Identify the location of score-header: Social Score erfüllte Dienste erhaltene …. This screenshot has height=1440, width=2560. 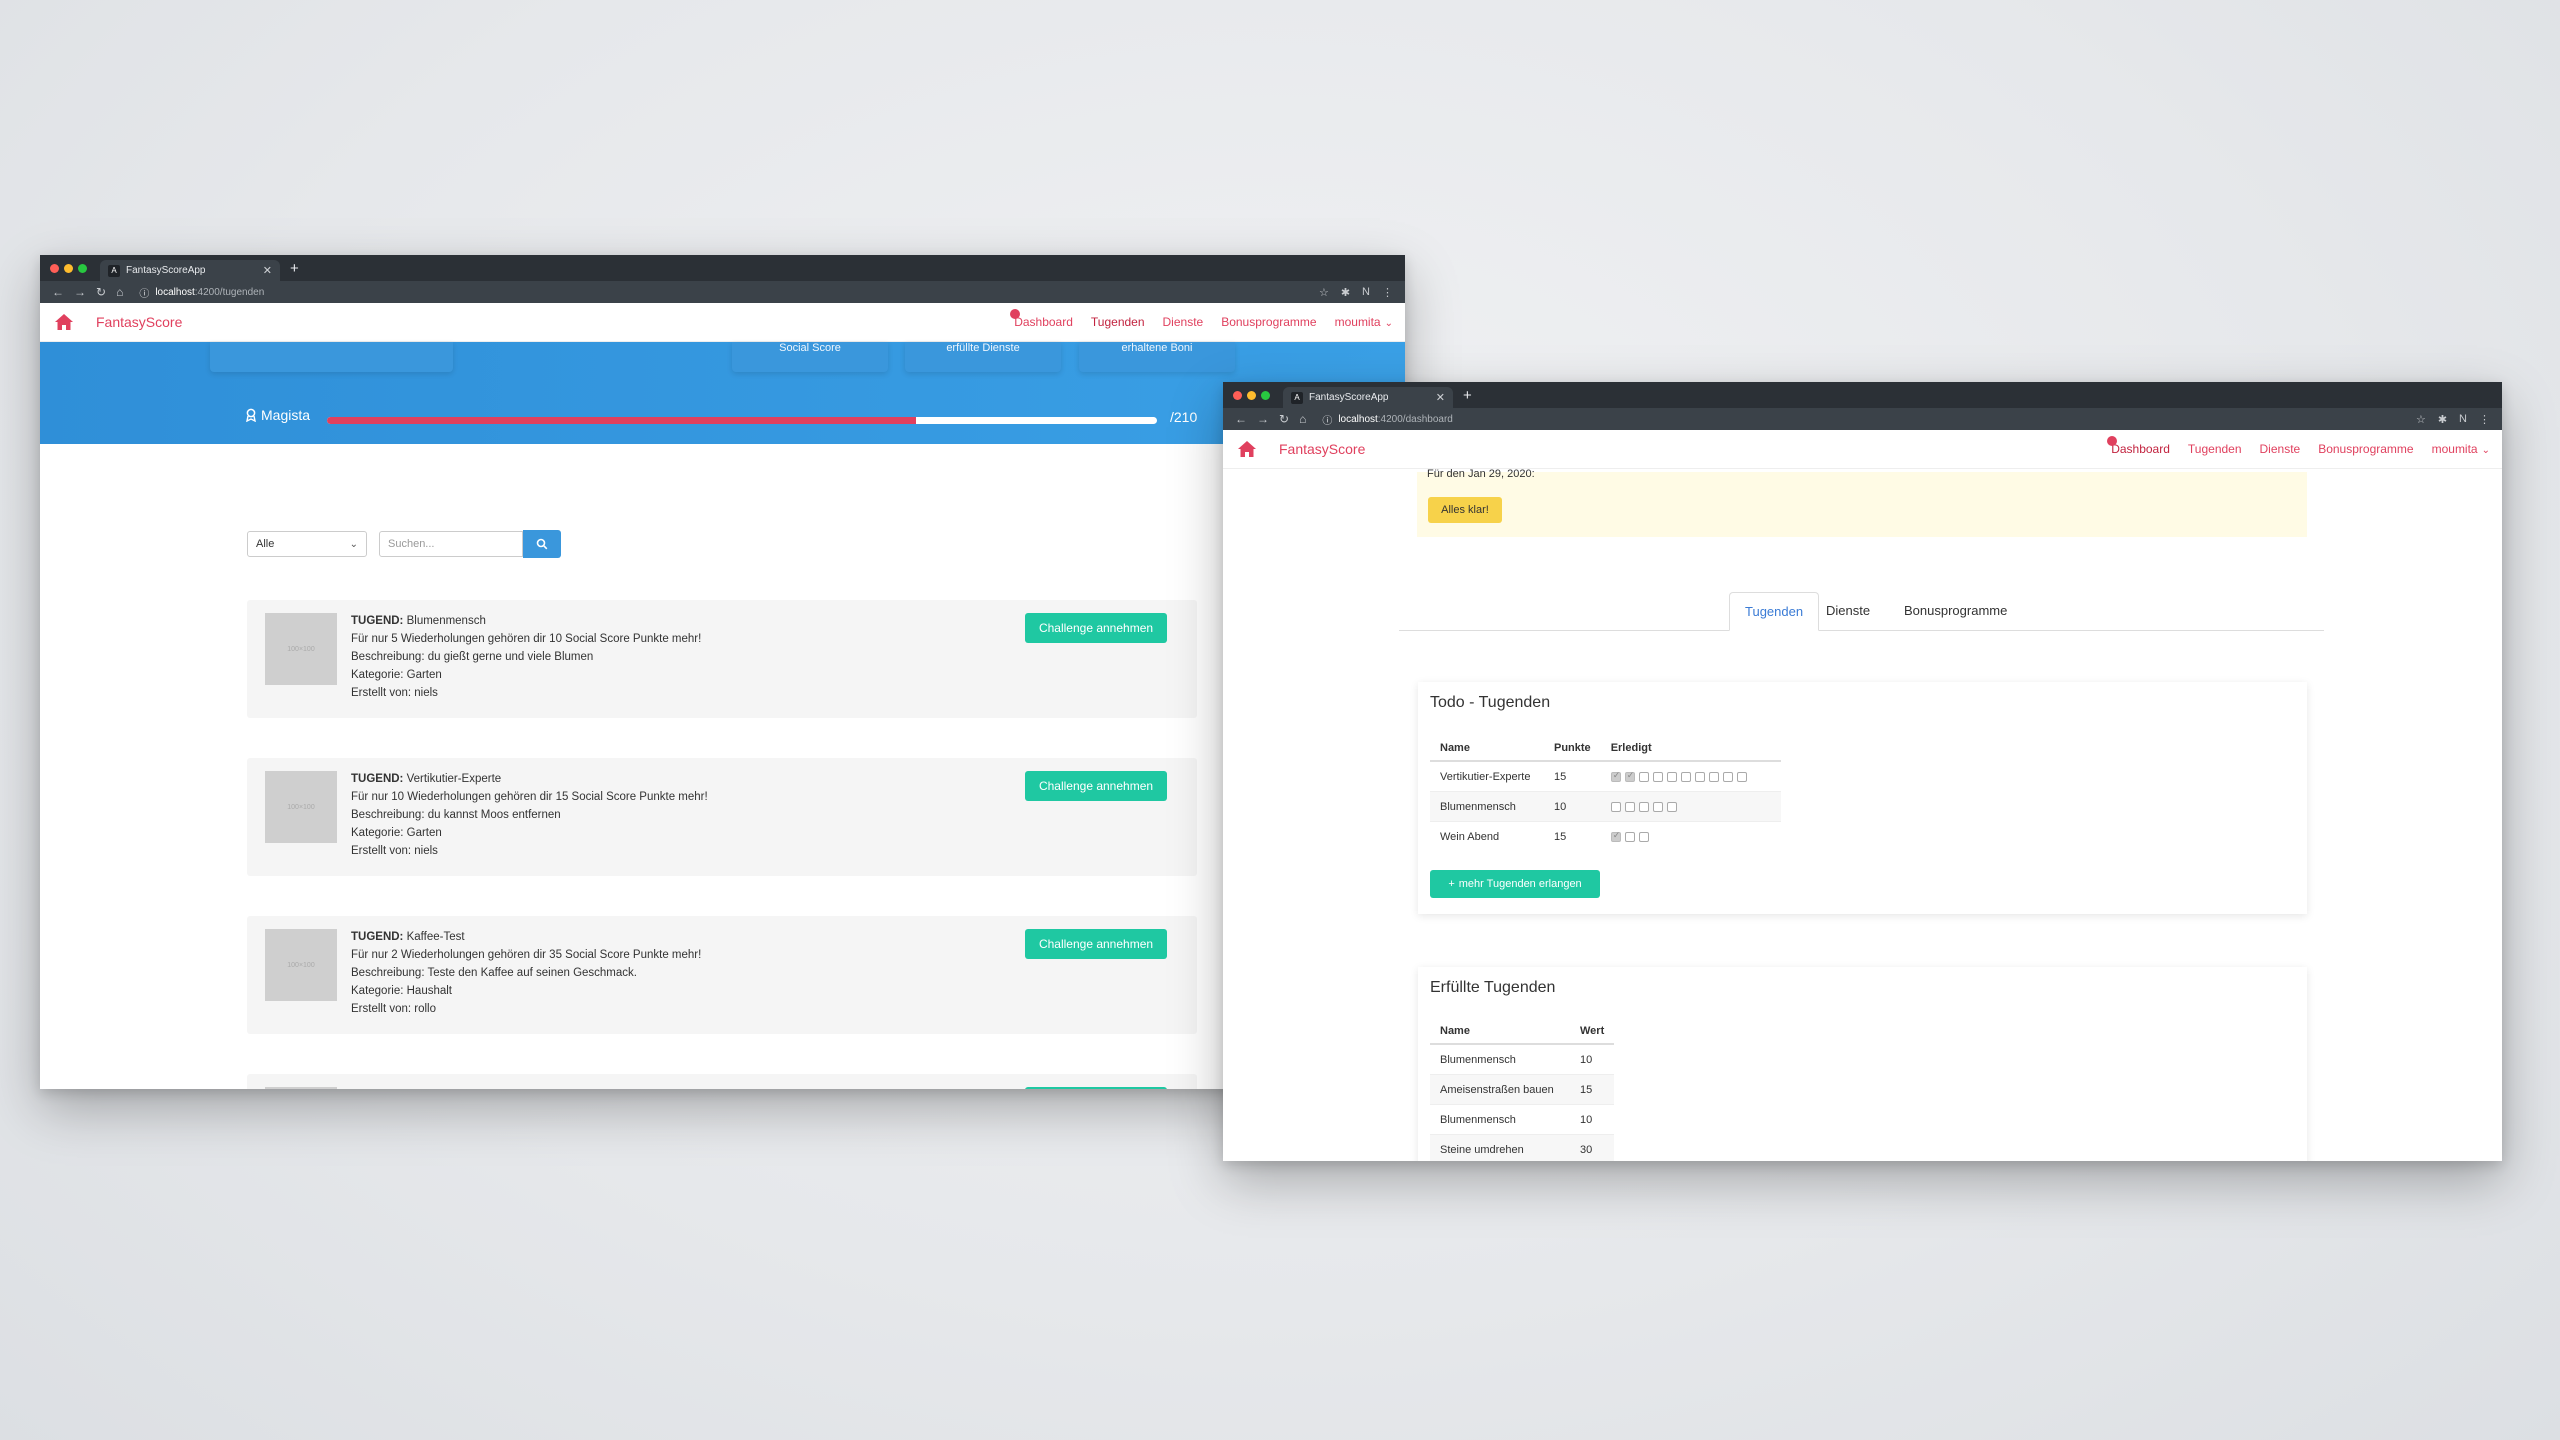
(722, 393).